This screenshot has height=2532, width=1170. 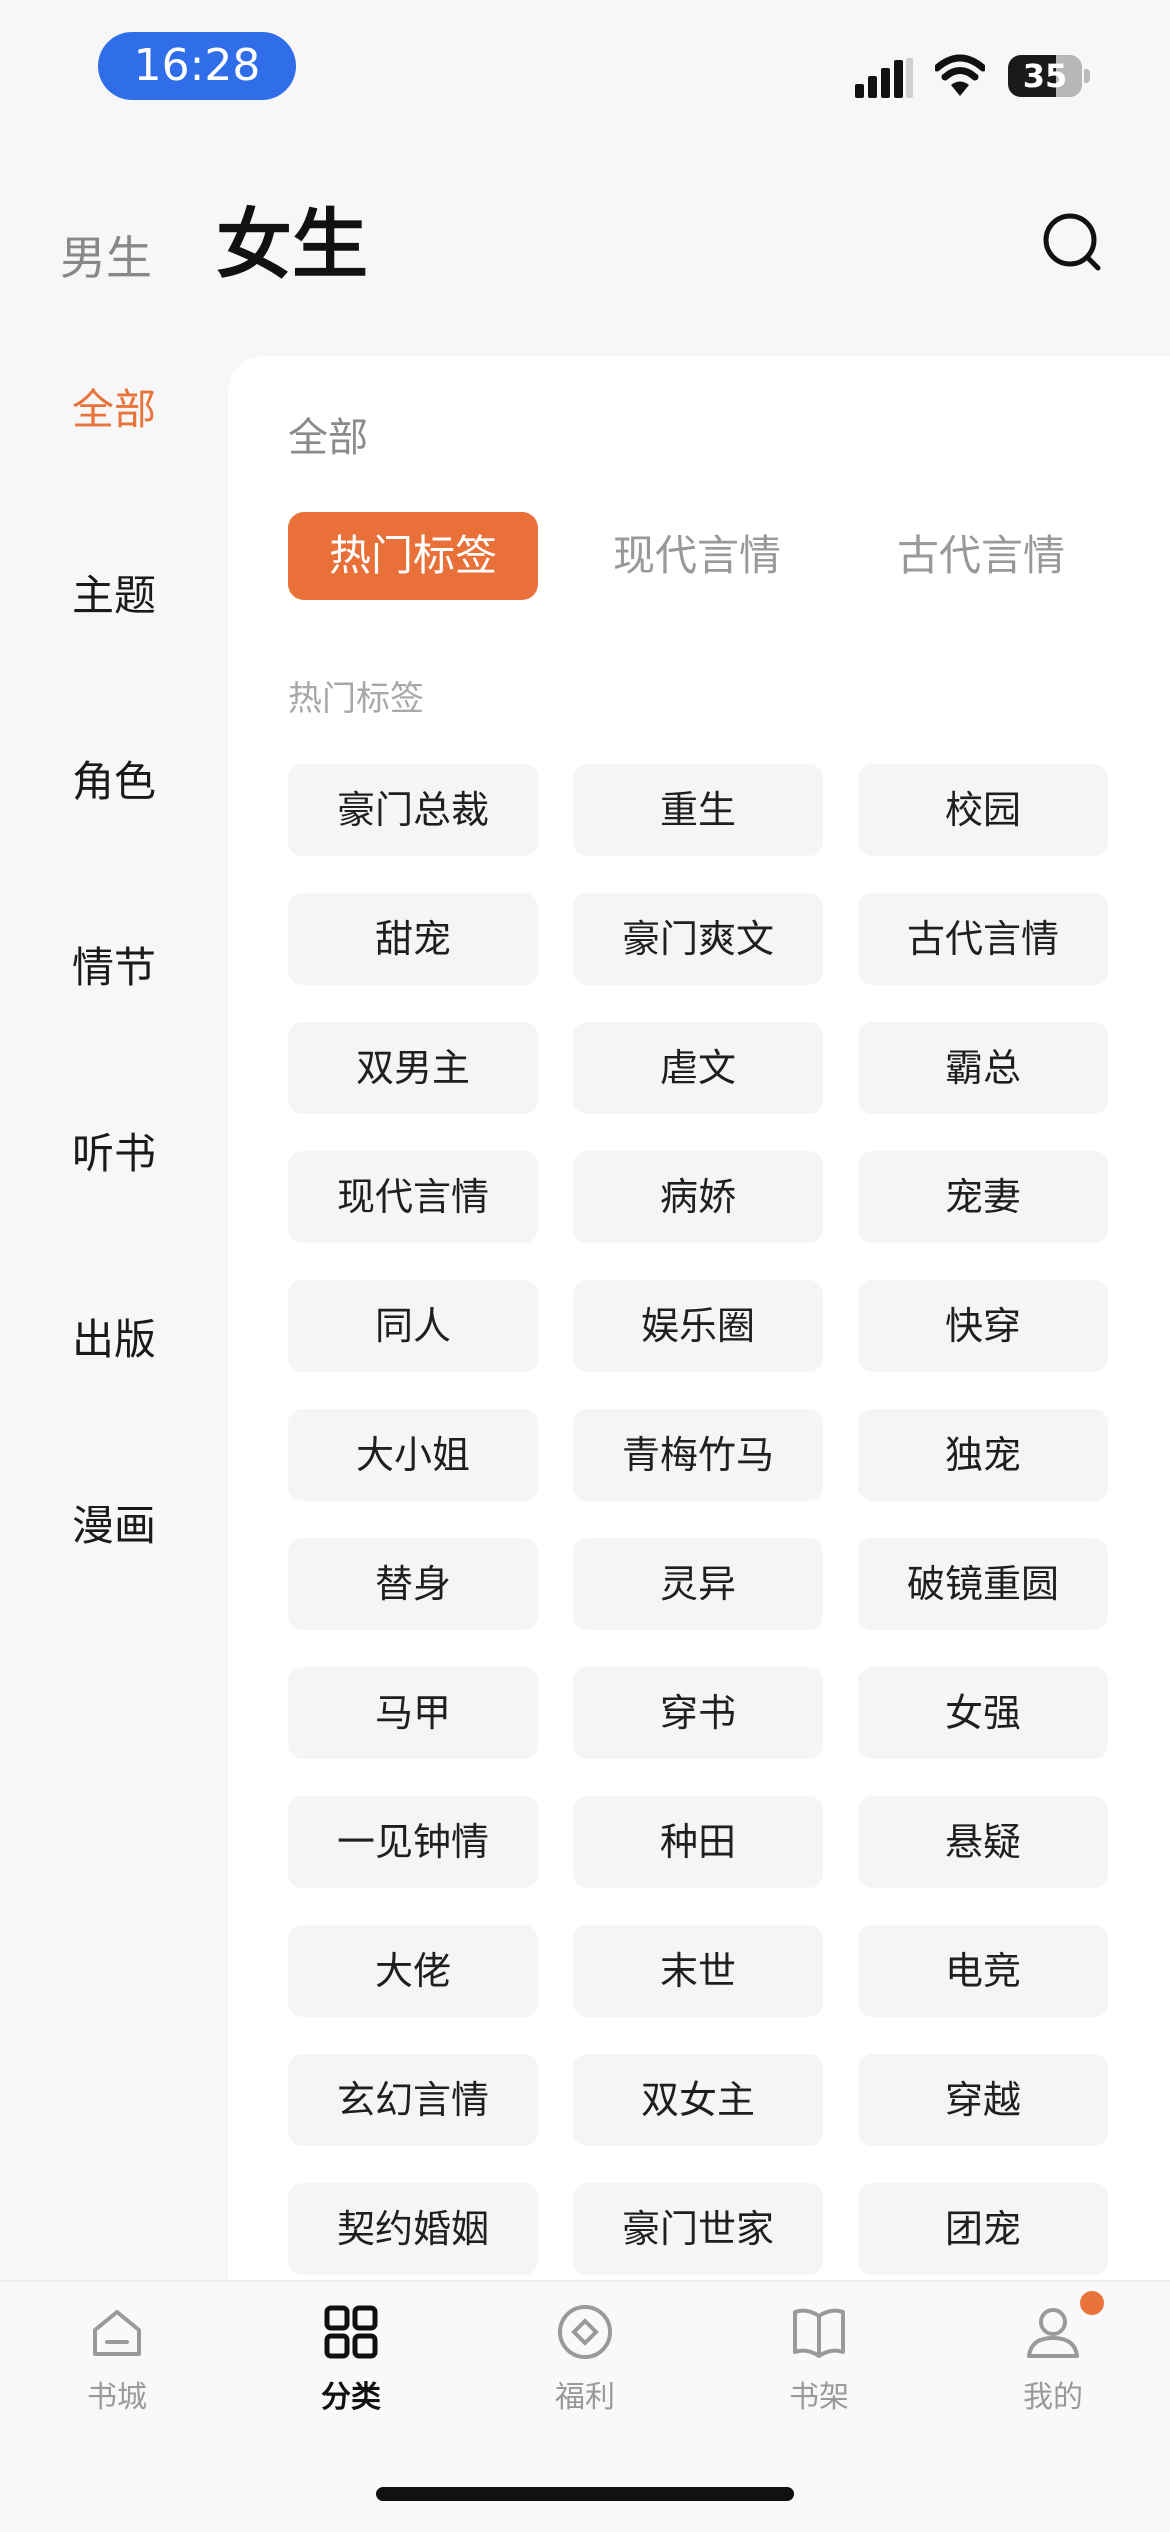 I want to click on tag-chip: 契约婚姻, so click(x=413, y=2229).